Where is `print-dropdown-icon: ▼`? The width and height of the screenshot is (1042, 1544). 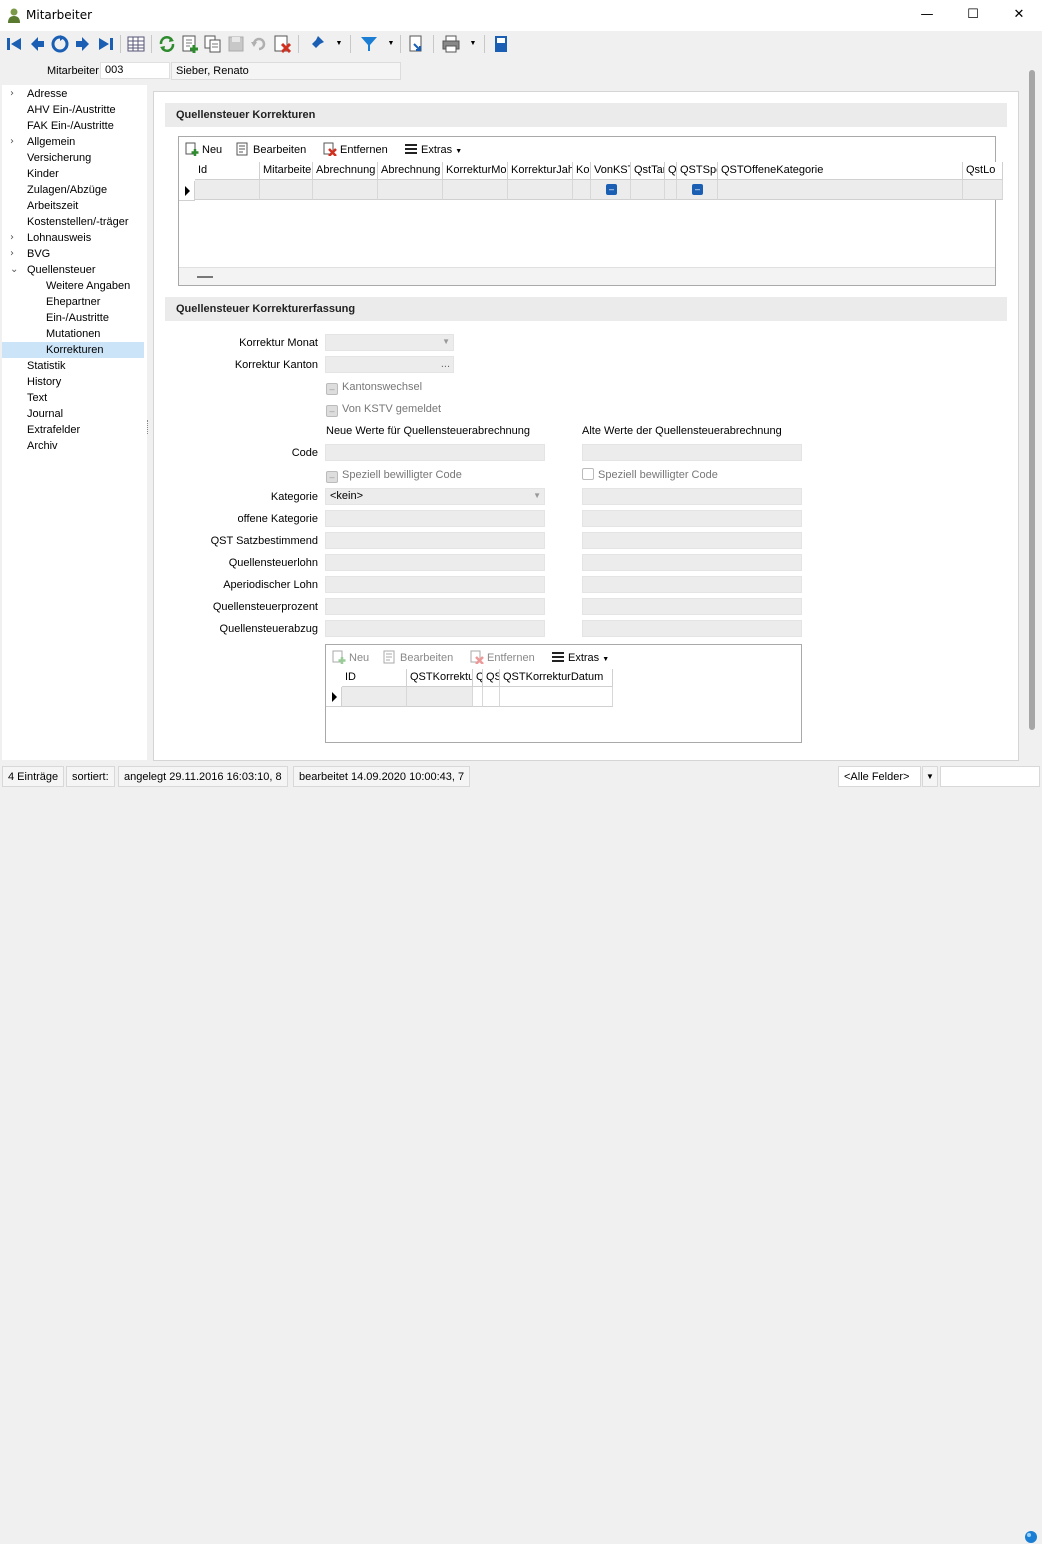
print-dropdown-icon: ▼ is located at coordinates (473, 44).